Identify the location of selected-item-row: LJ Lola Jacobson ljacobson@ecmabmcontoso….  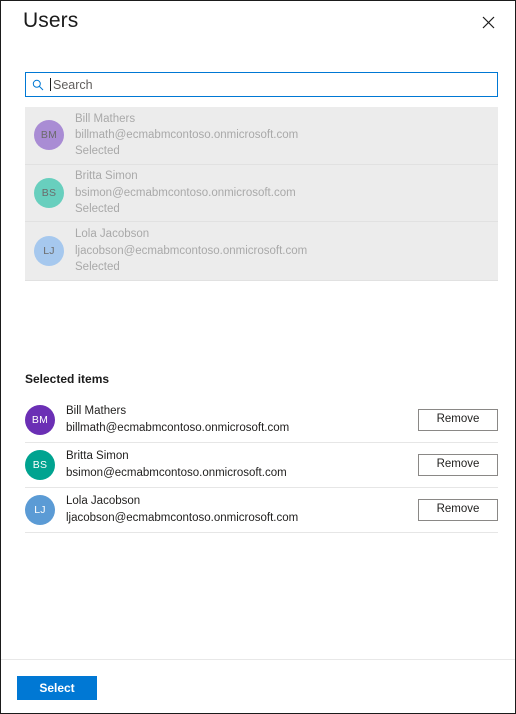
(261, 510).